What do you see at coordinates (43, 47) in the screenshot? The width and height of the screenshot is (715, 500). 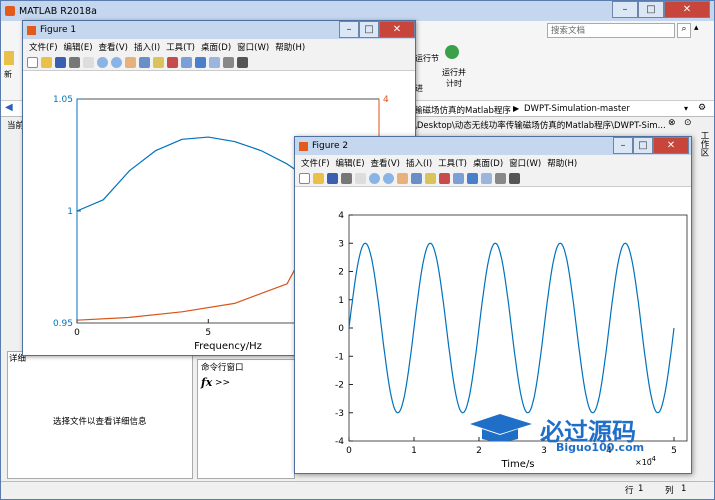 I see `figure1-menu-file: 文件(F)` at bounding box center [43, 47].